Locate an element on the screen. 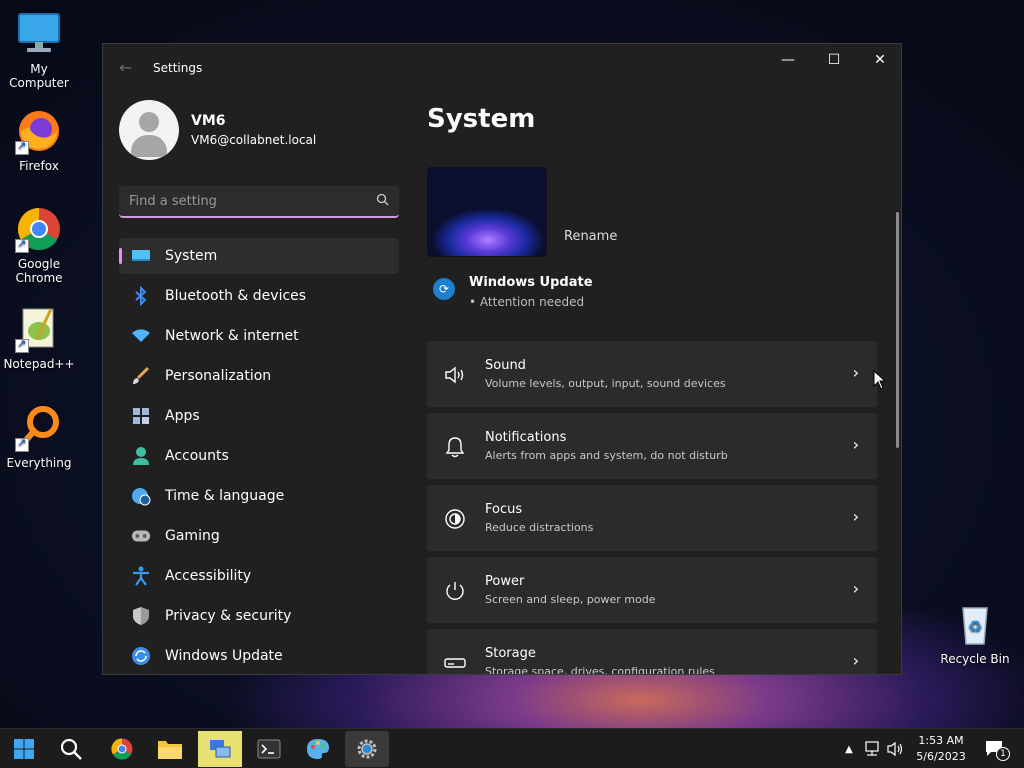 This screenshot has height=768, width=1024. sidebar-item-apps: Apps is located at coordinates (259, 416).